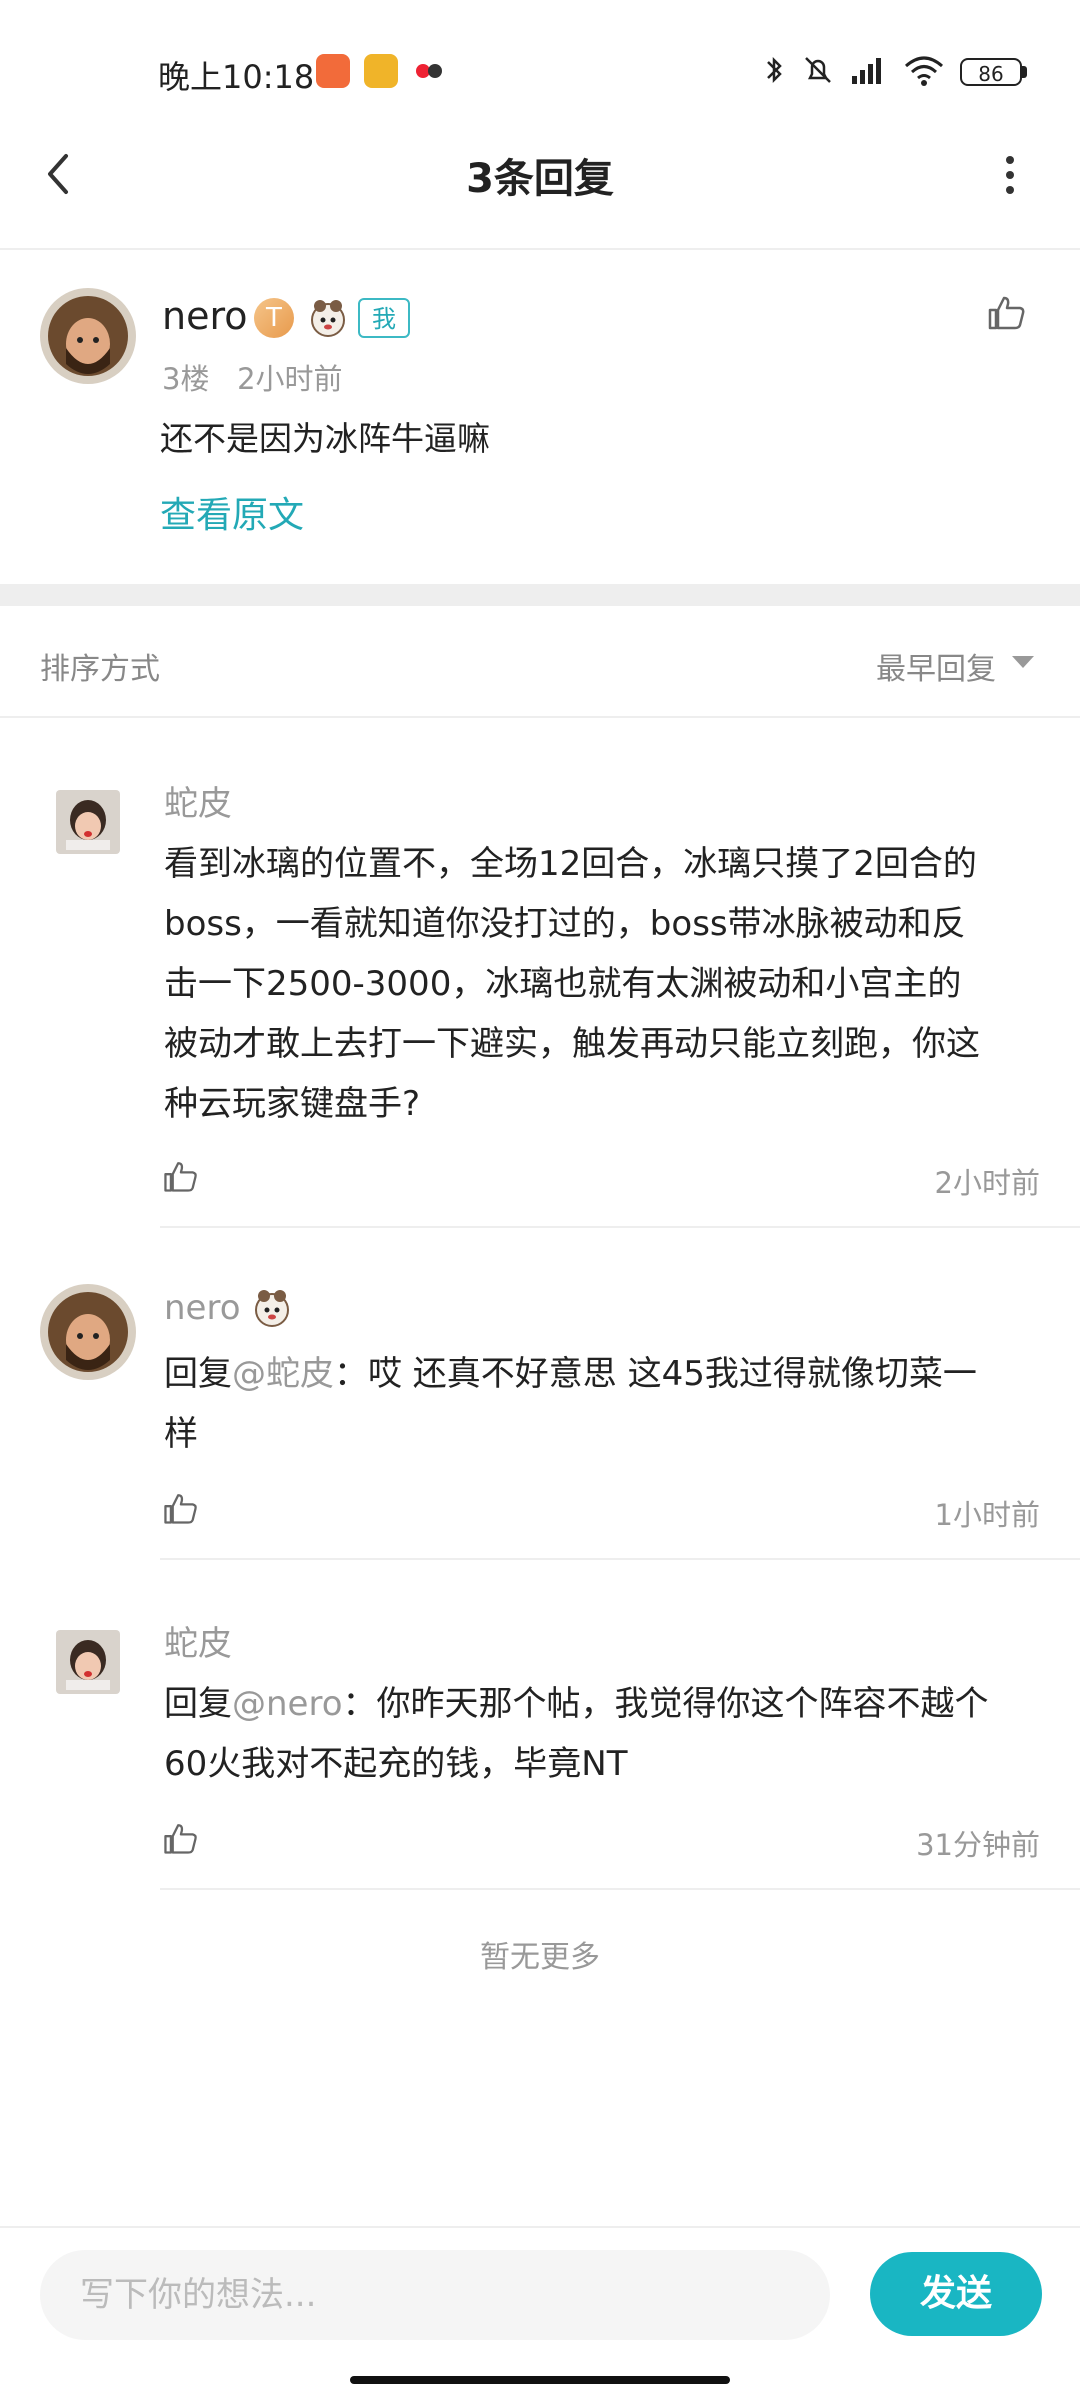 The image size is (1080, 2400). I want to click on send-button: 发送, so click(956, 2294).